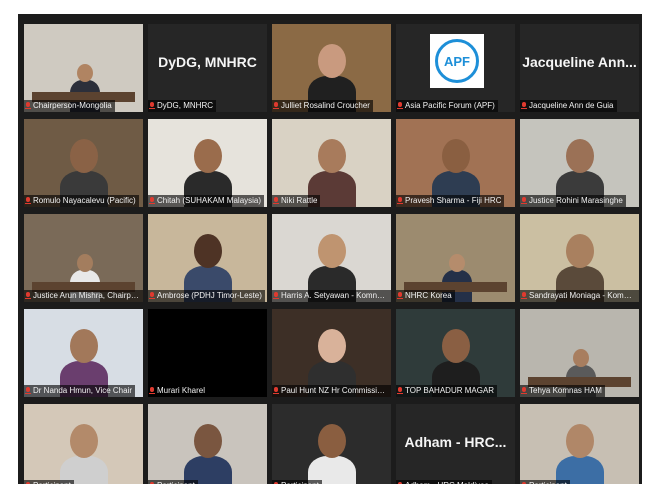 The width and height of the screenshot is (655, 486). What do you see at coordinates (325, 105) in the screenshot?
I see `participant-name: Julliet Rosalind Croucher` at bounding box center [325, 105].